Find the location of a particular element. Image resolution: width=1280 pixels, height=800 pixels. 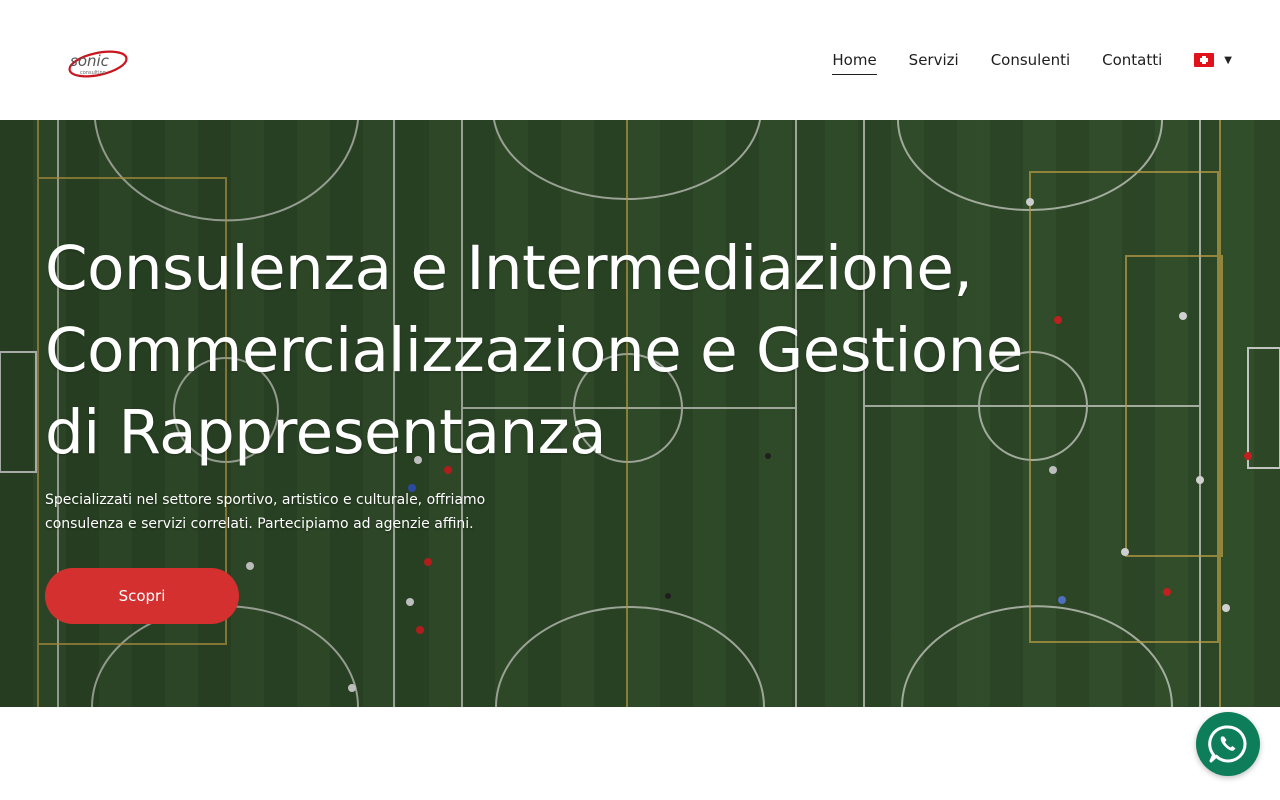

nav-item-servizi: Servizi is located at coordinates (934, 60).